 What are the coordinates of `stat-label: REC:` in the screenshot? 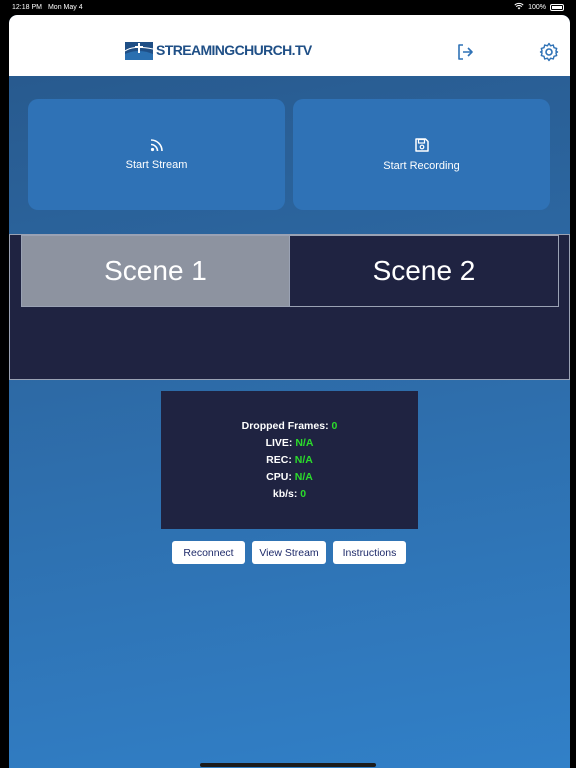 It's located at (279, 460).